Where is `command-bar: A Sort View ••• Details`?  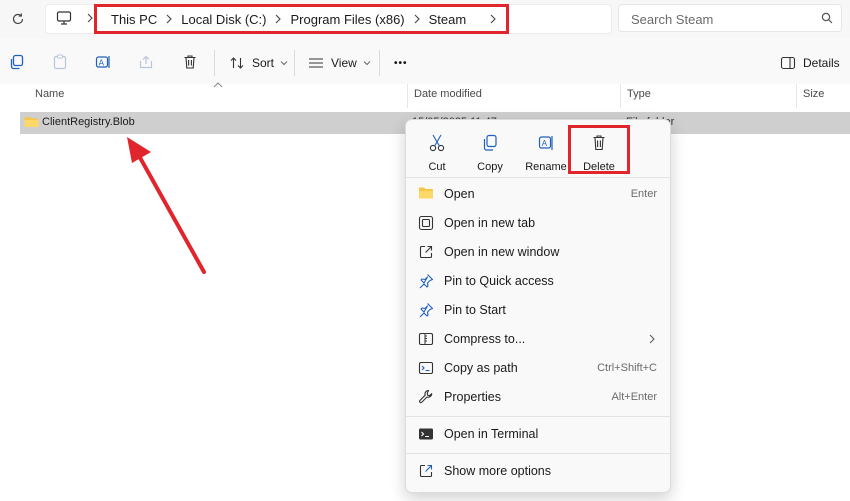
command-bar: A Sort View ••• Details is located at coordinates (425, 63).